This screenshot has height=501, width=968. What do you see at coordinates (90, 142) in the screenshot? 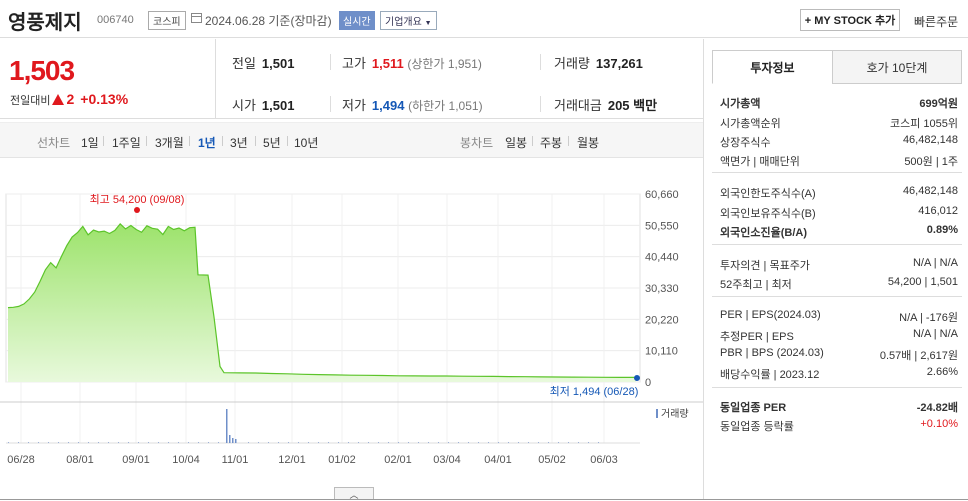
I see `period-1d: 1일` at bounding box center [90, 142].